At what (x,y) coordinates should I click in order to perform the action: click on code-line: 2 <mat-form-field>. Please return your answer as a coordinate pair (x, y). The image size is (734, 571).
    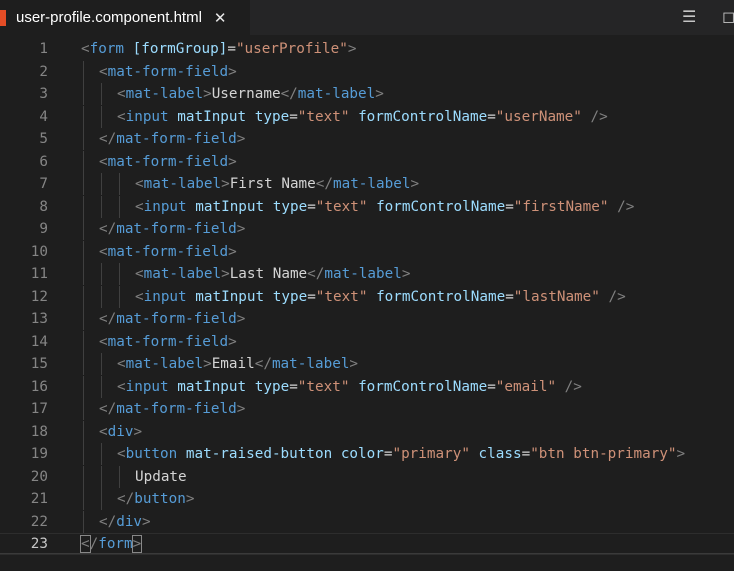
    Looking at the image, I should click on (367, 71).